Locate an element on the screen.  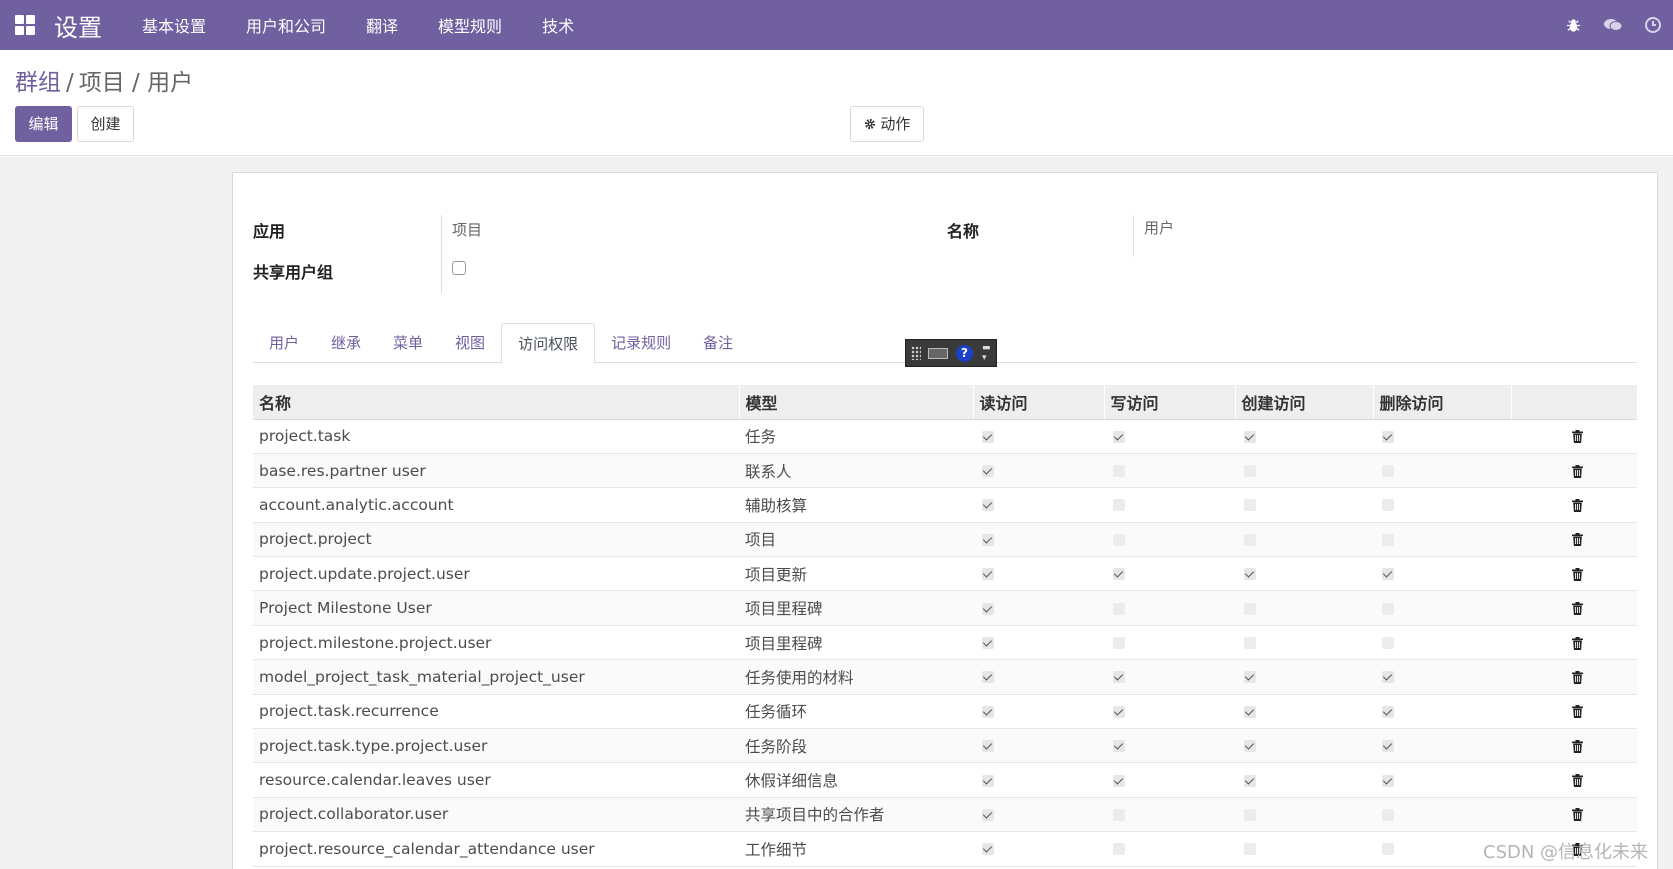
application-value: 项目 is located at coordinates (467, 229).